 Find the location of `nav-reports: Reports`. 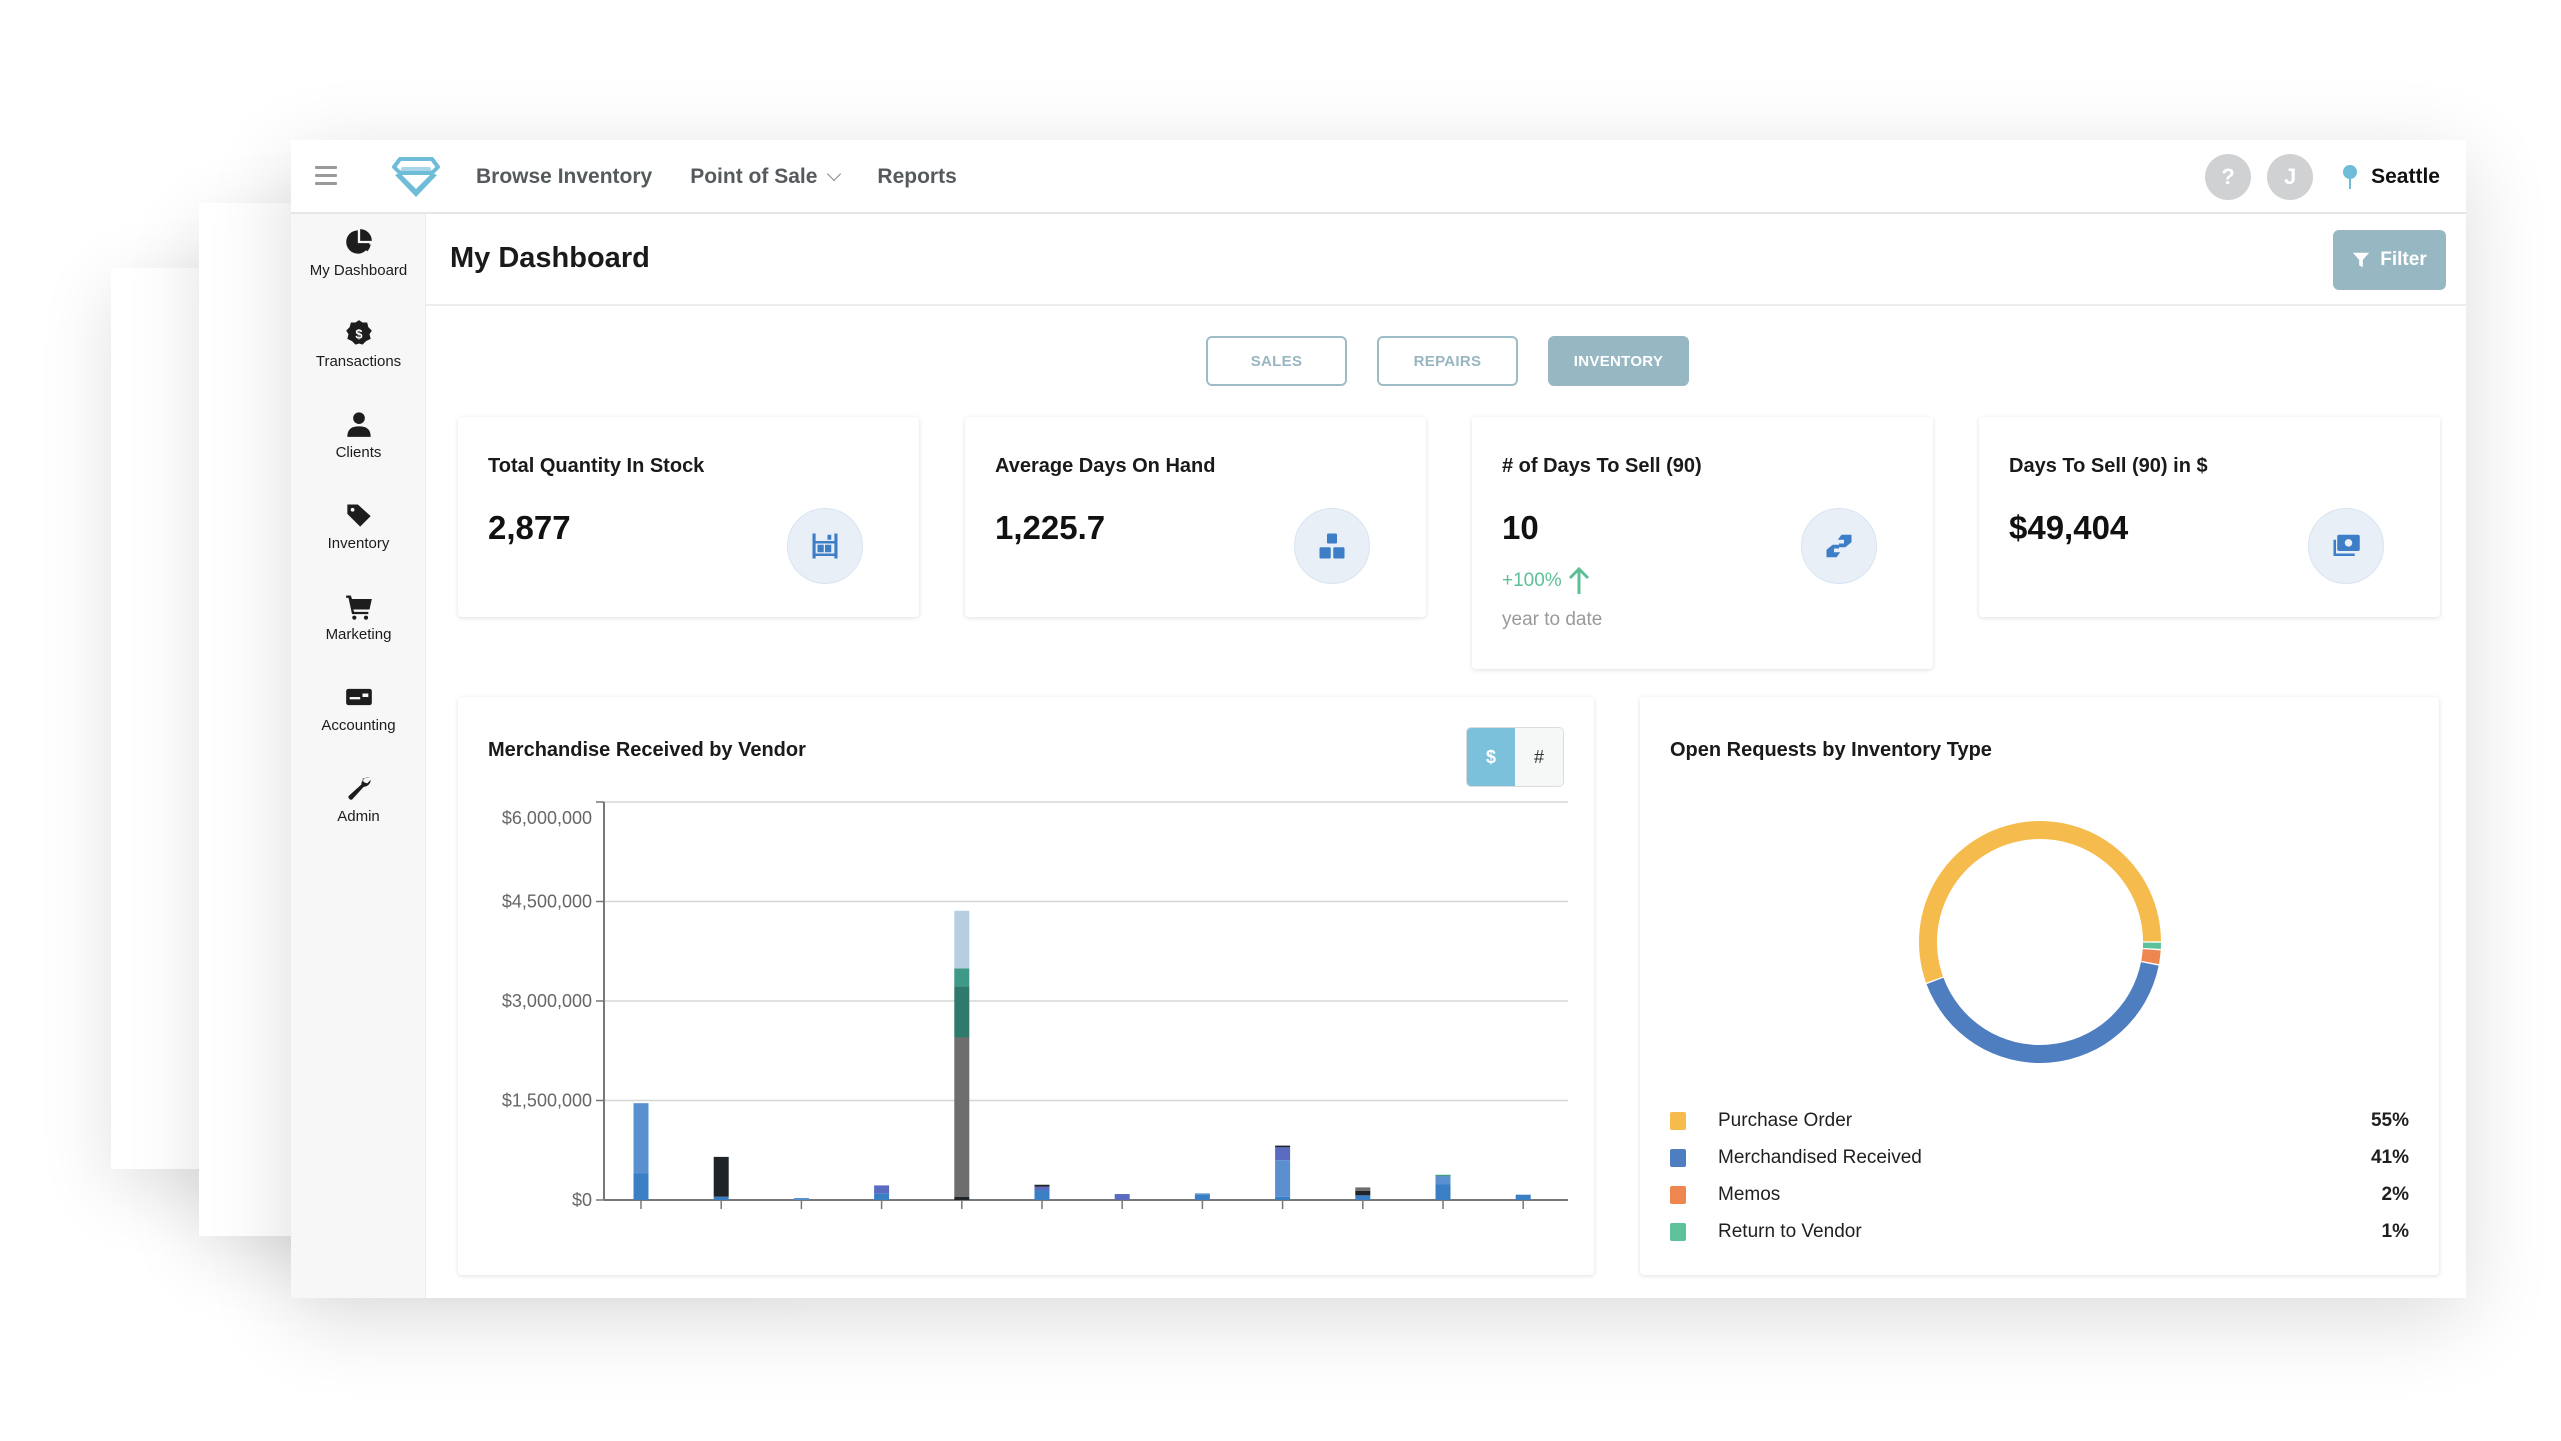

nav-reports: Reports is located at coordinates (916, 177).